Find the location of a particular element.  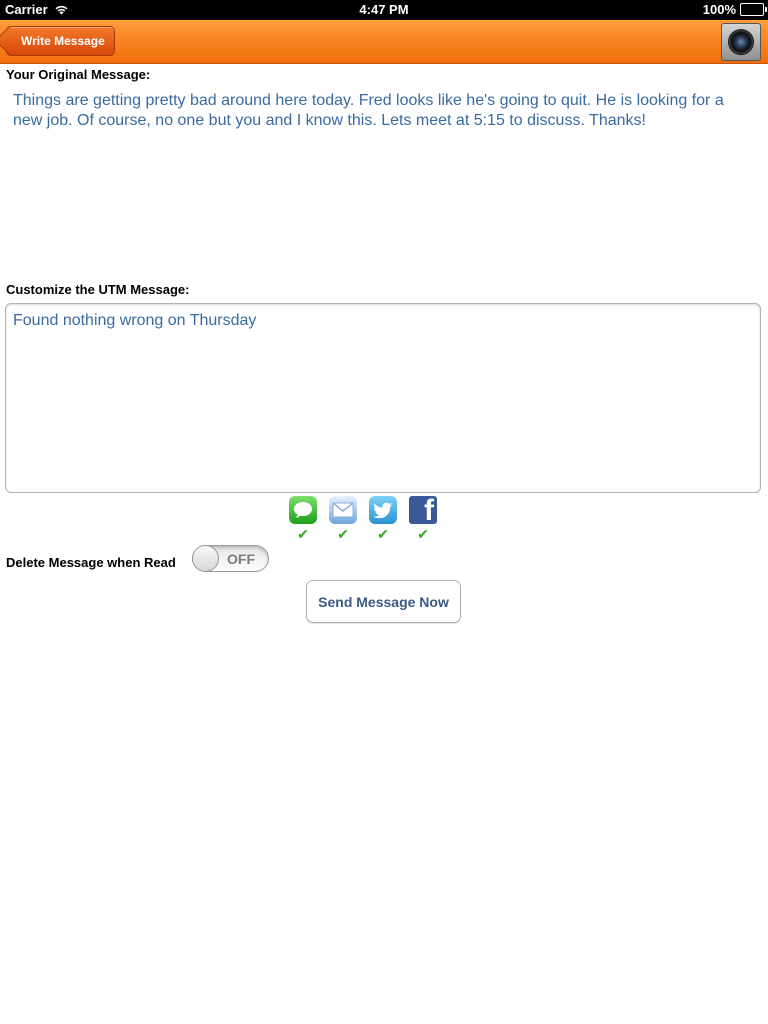

twitter-check-icon: ✔ is located at coordinates (383, 534).